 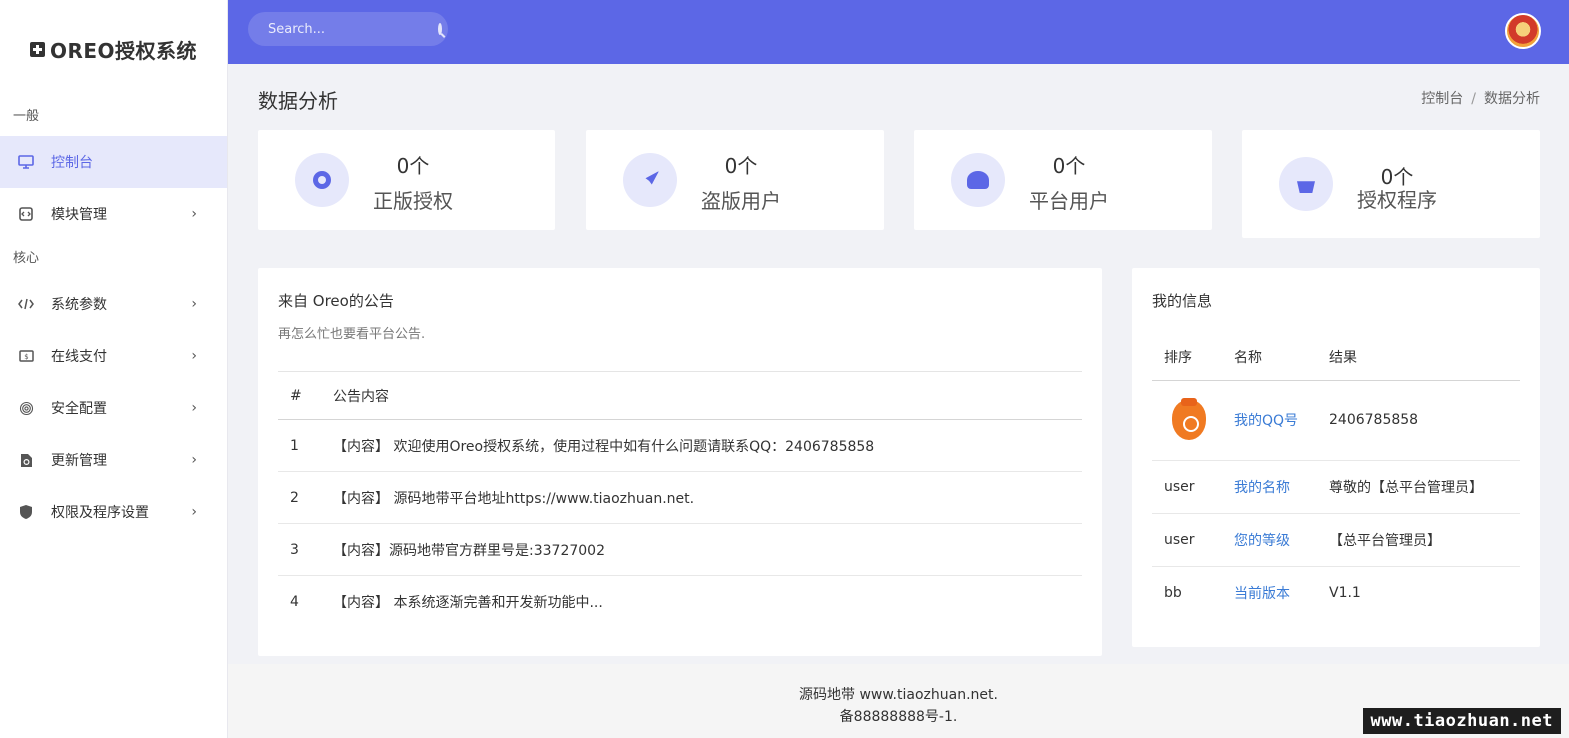 I want to click on brand: OREO授权系统, so click(x=113, y=49).